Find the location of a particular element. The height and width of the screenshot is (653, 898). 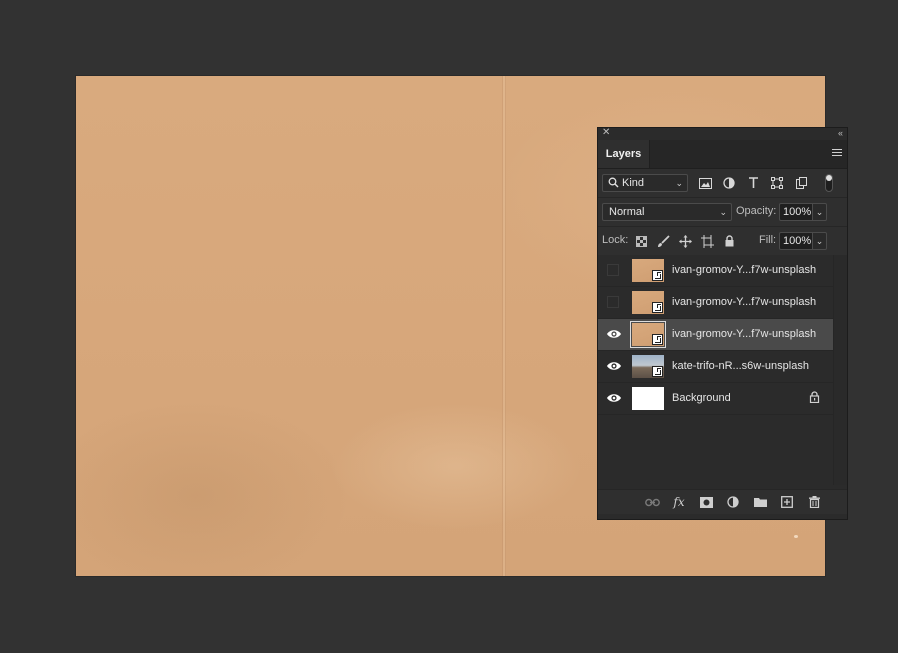

new-layer-icon is located at coordinates (787, 502).